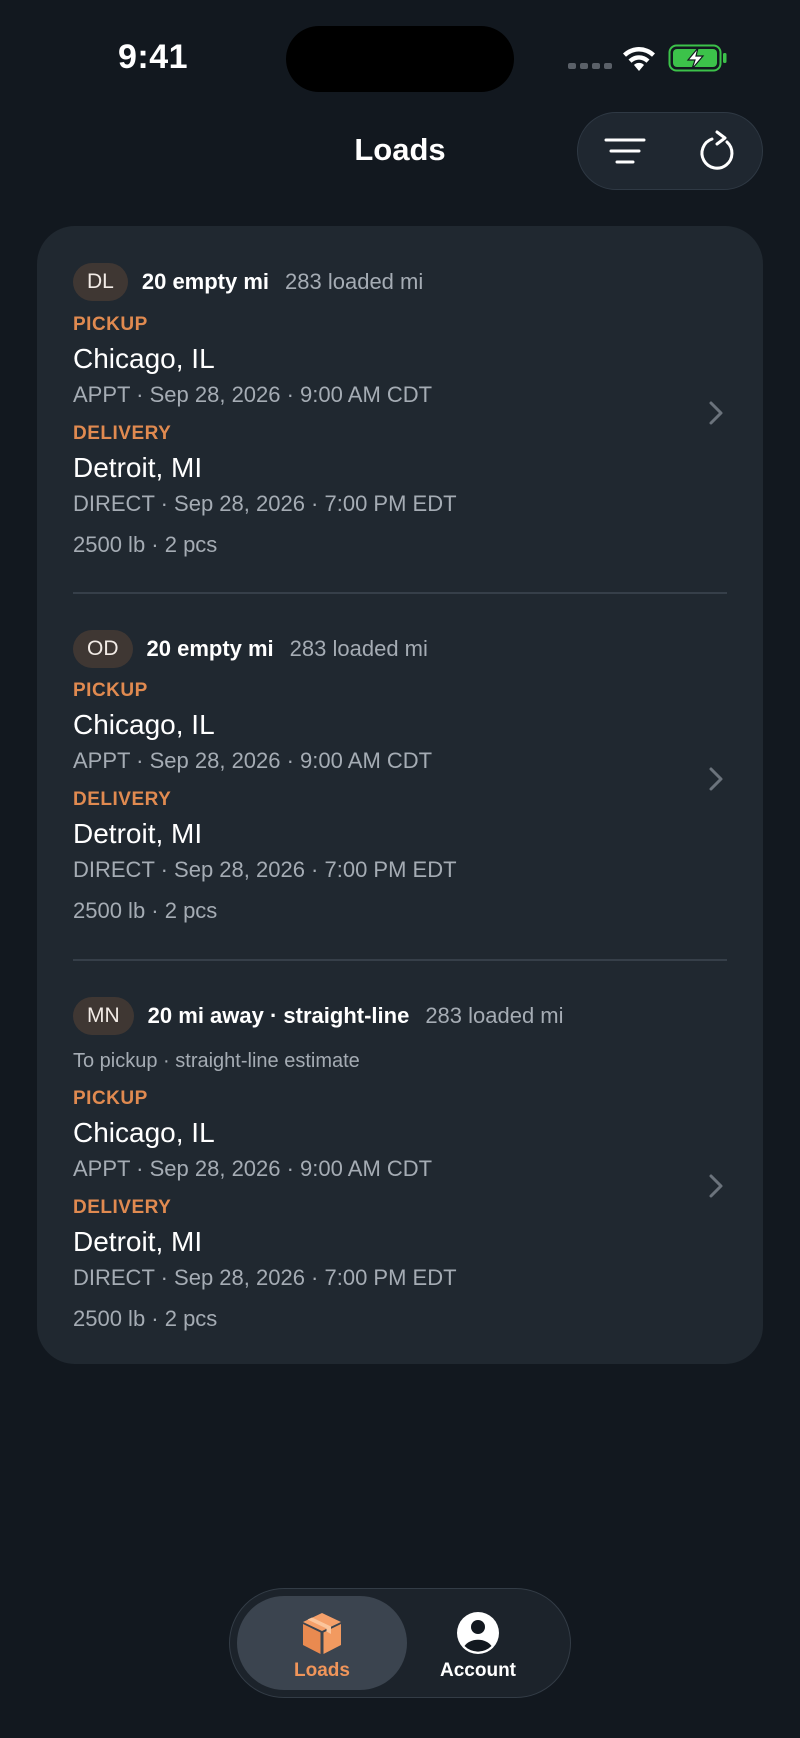  Describe the element at coordinates (103, 1016) in the screenshot. I see `load-badge: MN` at that location.